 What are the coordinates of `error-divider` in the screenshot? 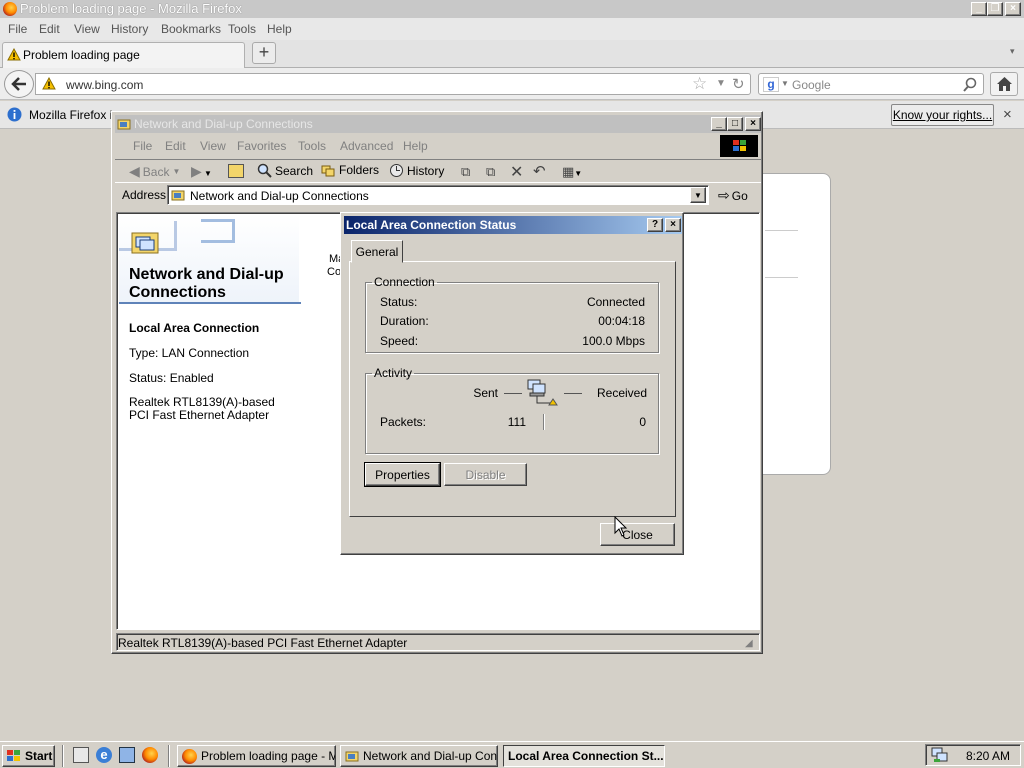 It's located at (781, 277).